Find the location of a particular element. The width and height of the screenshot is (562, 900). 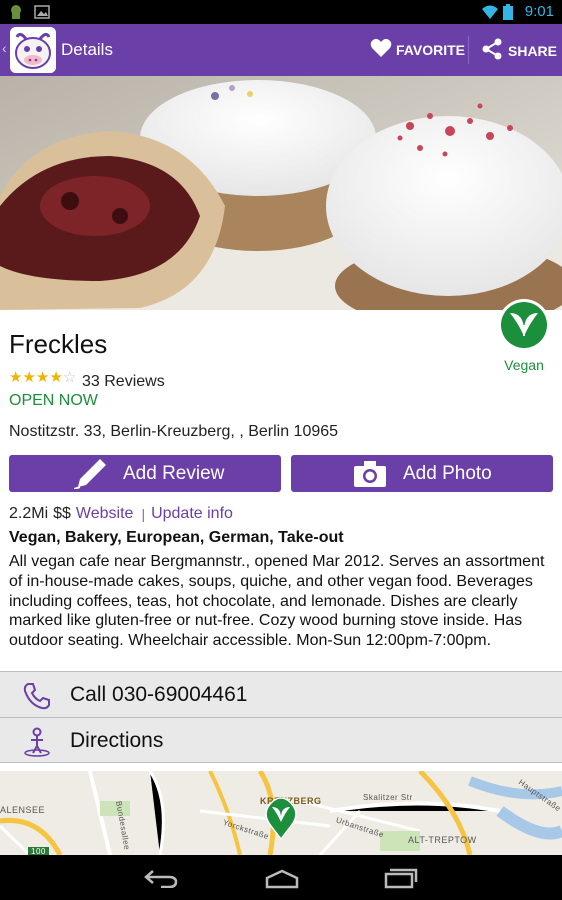

share-button: SHARE is located at coordinates (519, 50).